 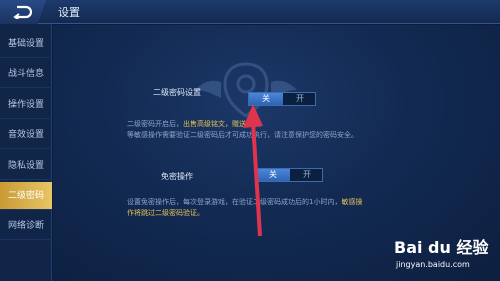 I want to click on sidebar-item-network-diagnosis: 网络诊断, so click(x=26, y=226).